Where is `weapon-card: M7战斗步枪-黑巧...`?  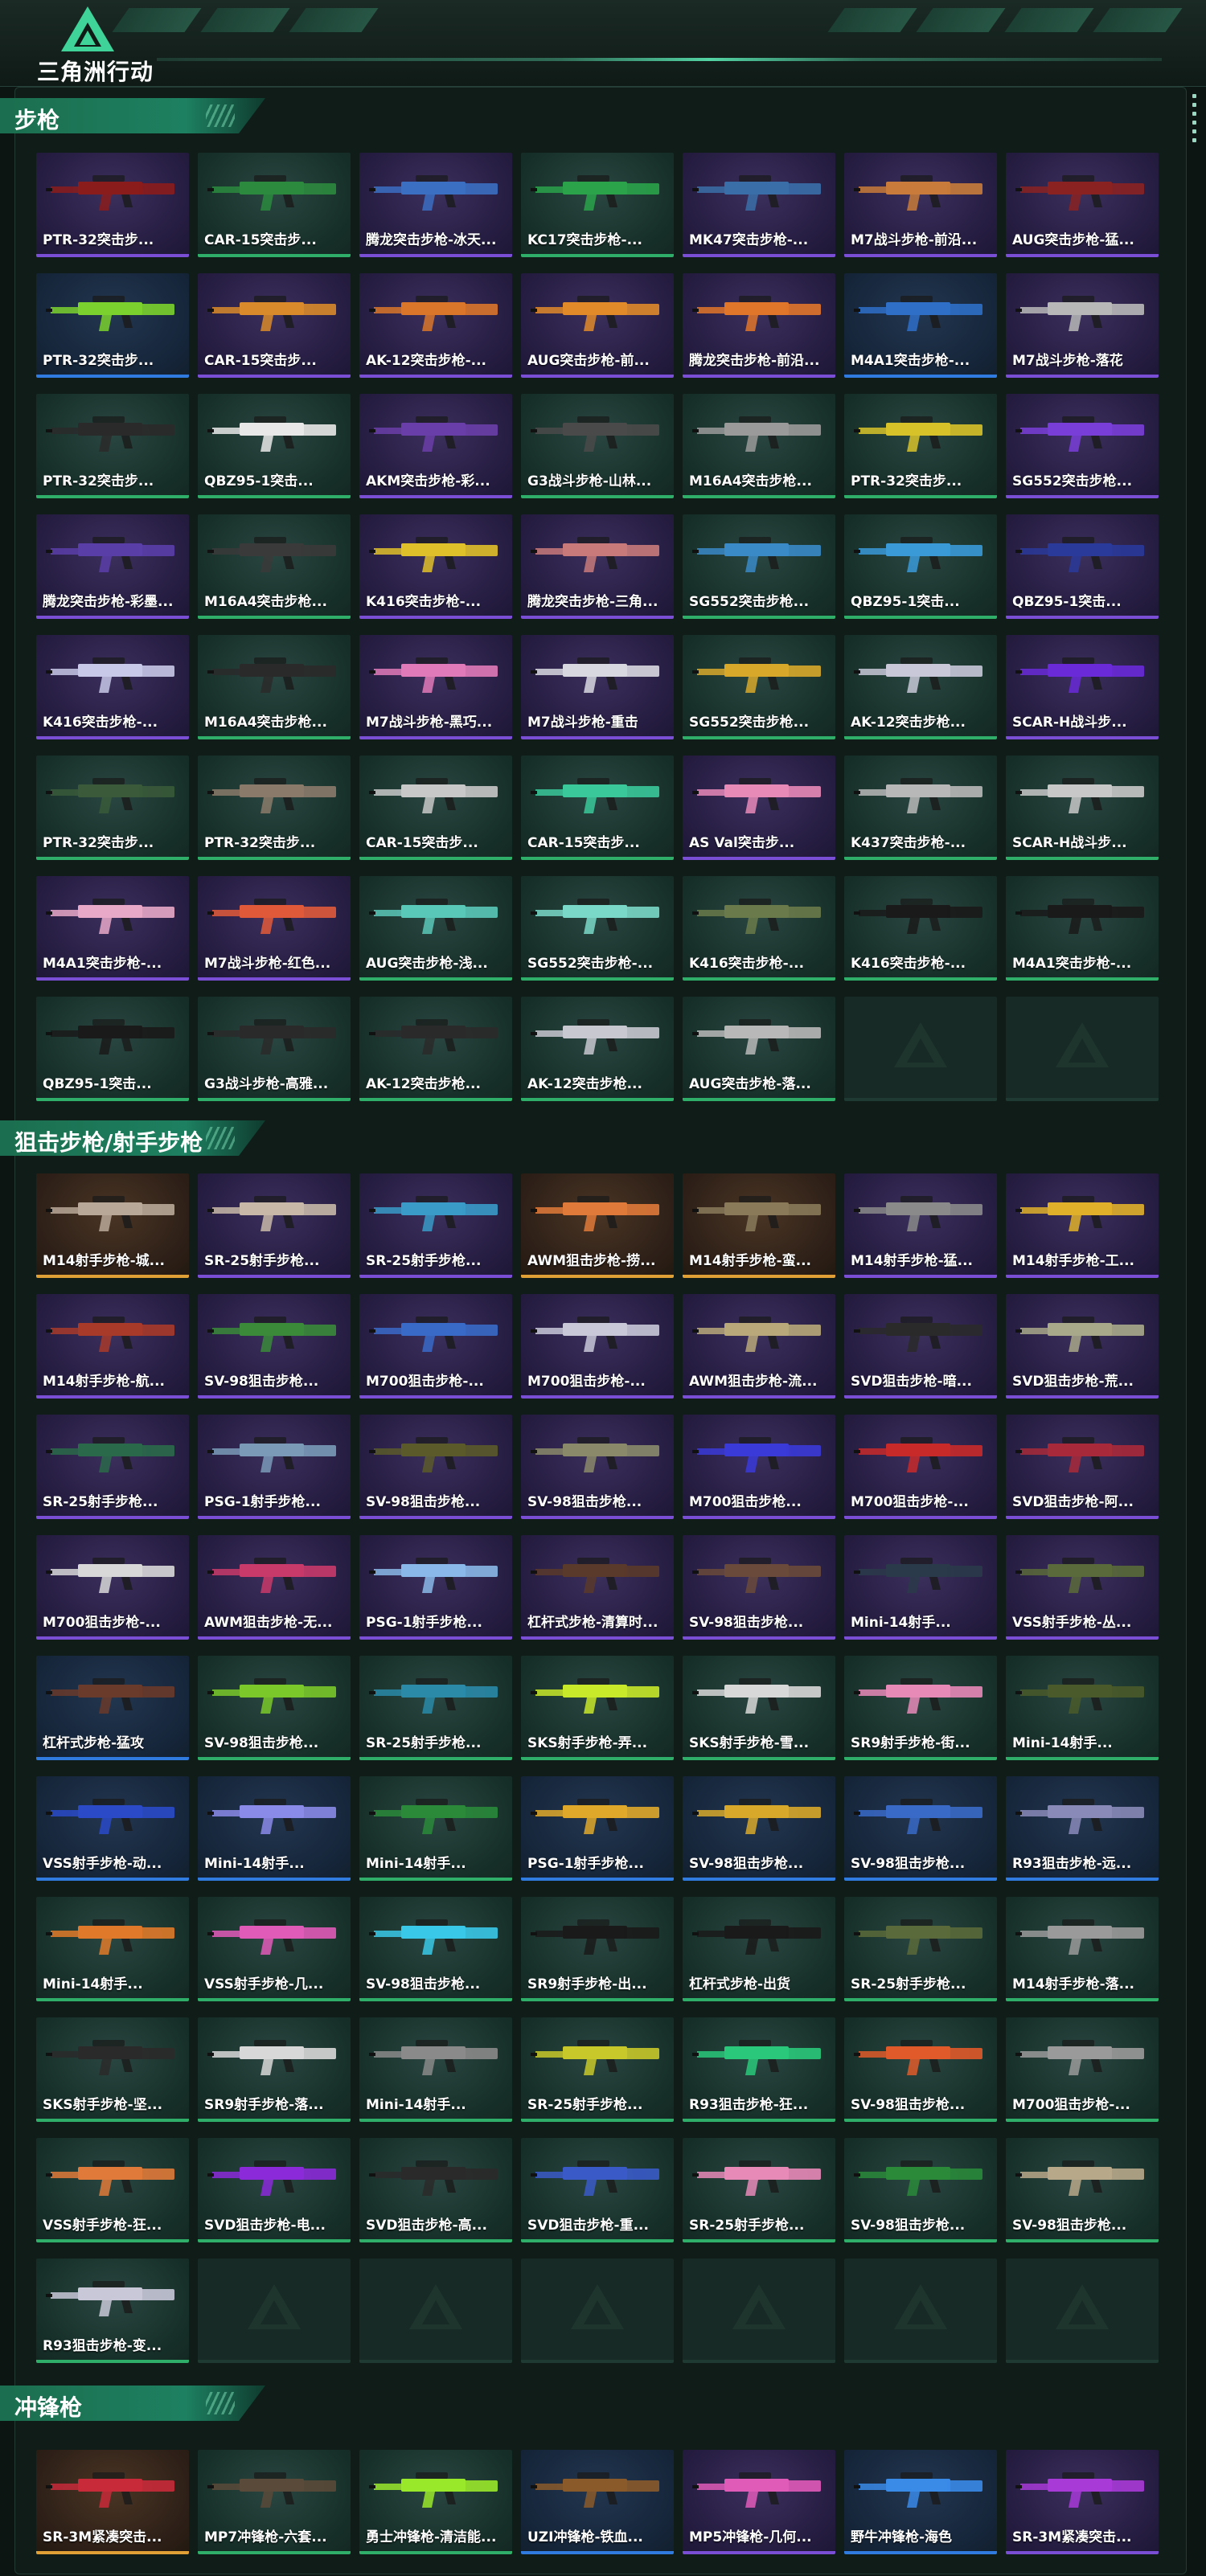 weapon-card: M7战斗步枪-黑巧... is located at coordinates (435, 687).